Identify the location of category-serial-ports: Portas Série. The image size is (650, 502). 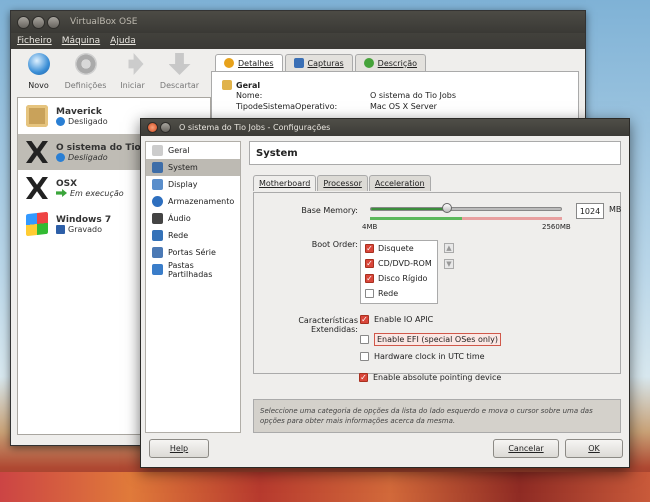
(193, 252).